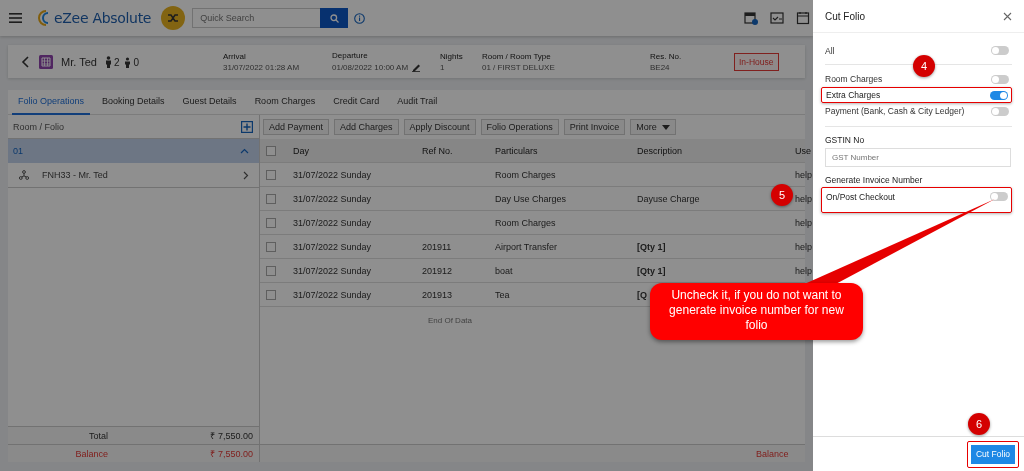  I want to click on chevron-right-icon, so click(246, 175).